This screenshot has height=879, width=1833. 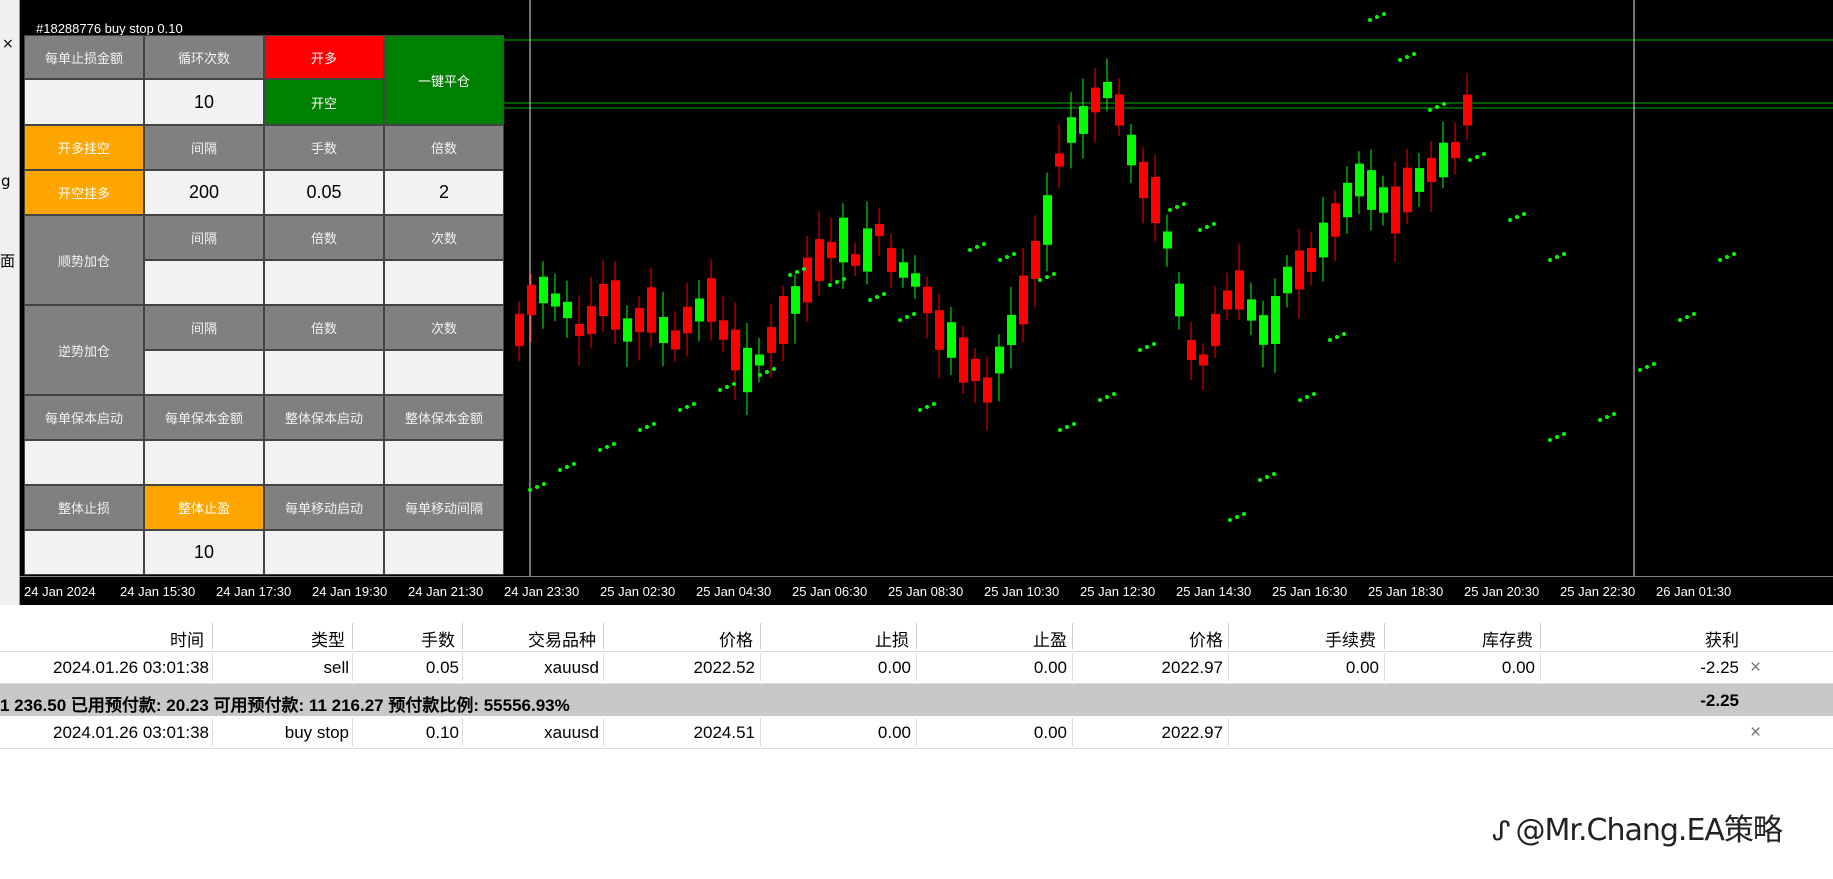 I want to click on per-order-sl-amount-input, so click(x=84, y=102).